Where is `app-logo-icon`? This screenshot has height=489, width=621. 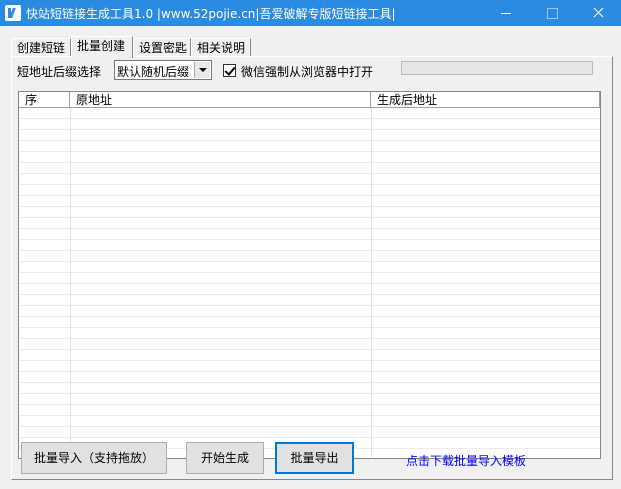 app-logo-icon is located at coordinates (13, 13).